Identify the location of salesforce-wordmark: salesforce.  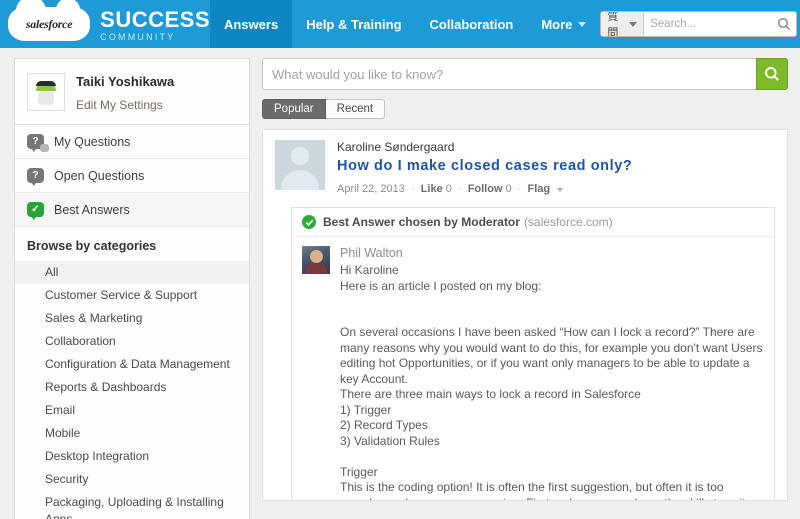
(49, 23).